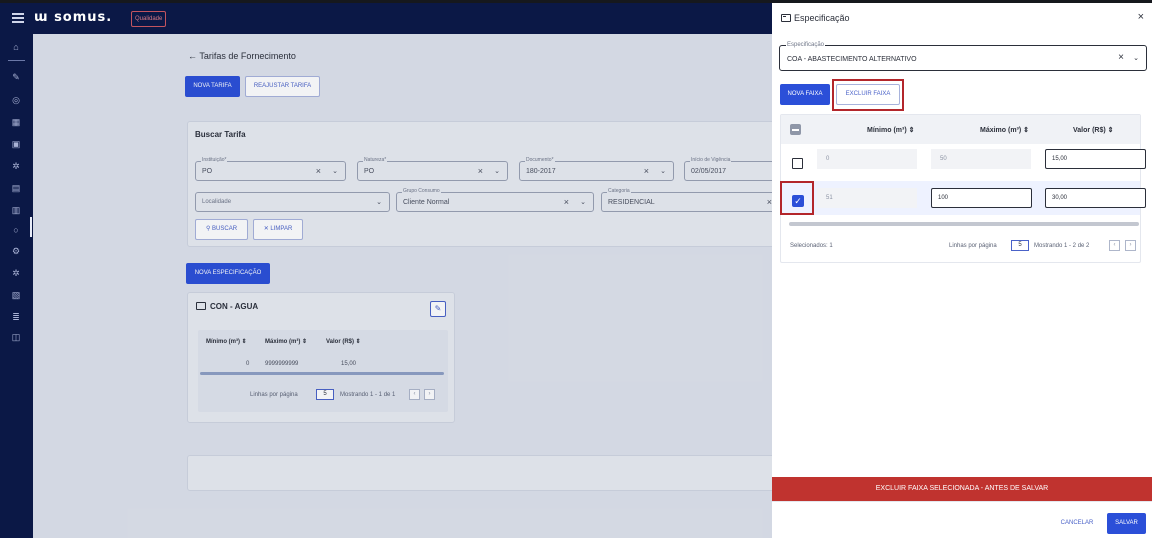 This screenshot has height=538, width=1152. Describe the element at coordinates (822, 18) in the screenshot. I see `drawer-title: Especificação` at that location.